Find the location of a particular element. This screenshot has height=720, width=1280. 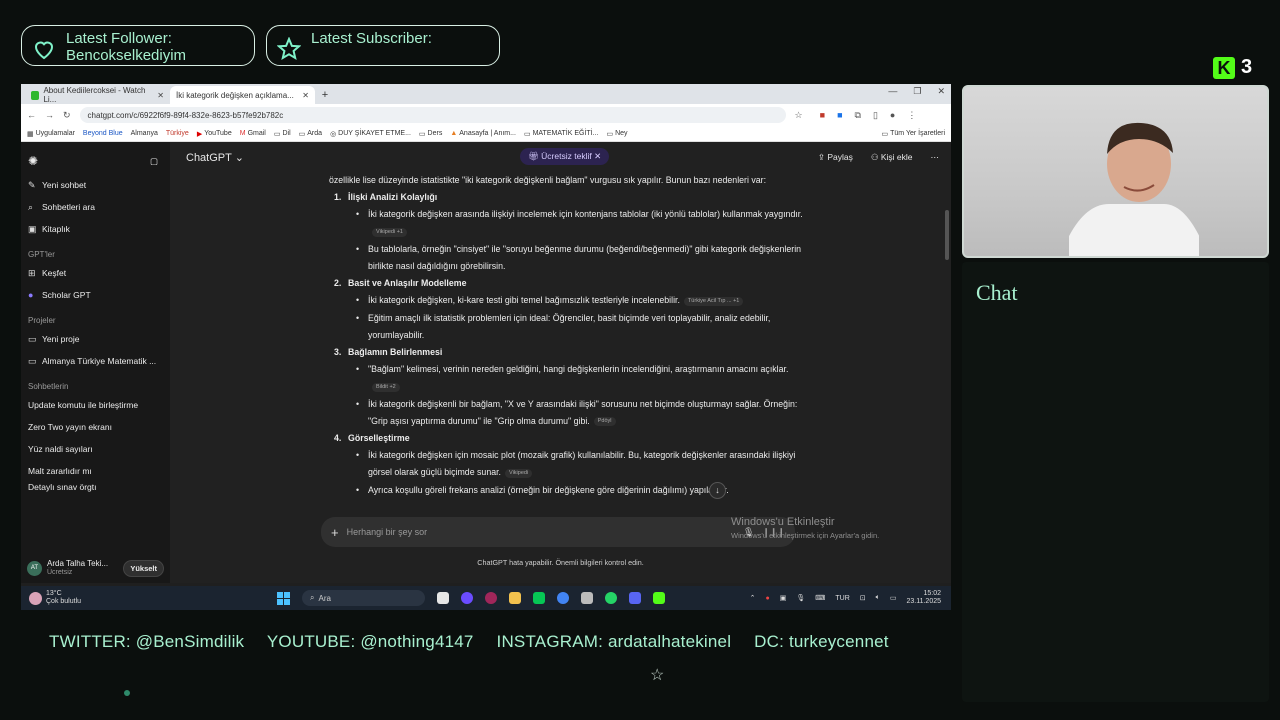

windows-start-icon is located at coordinates (283, 598).